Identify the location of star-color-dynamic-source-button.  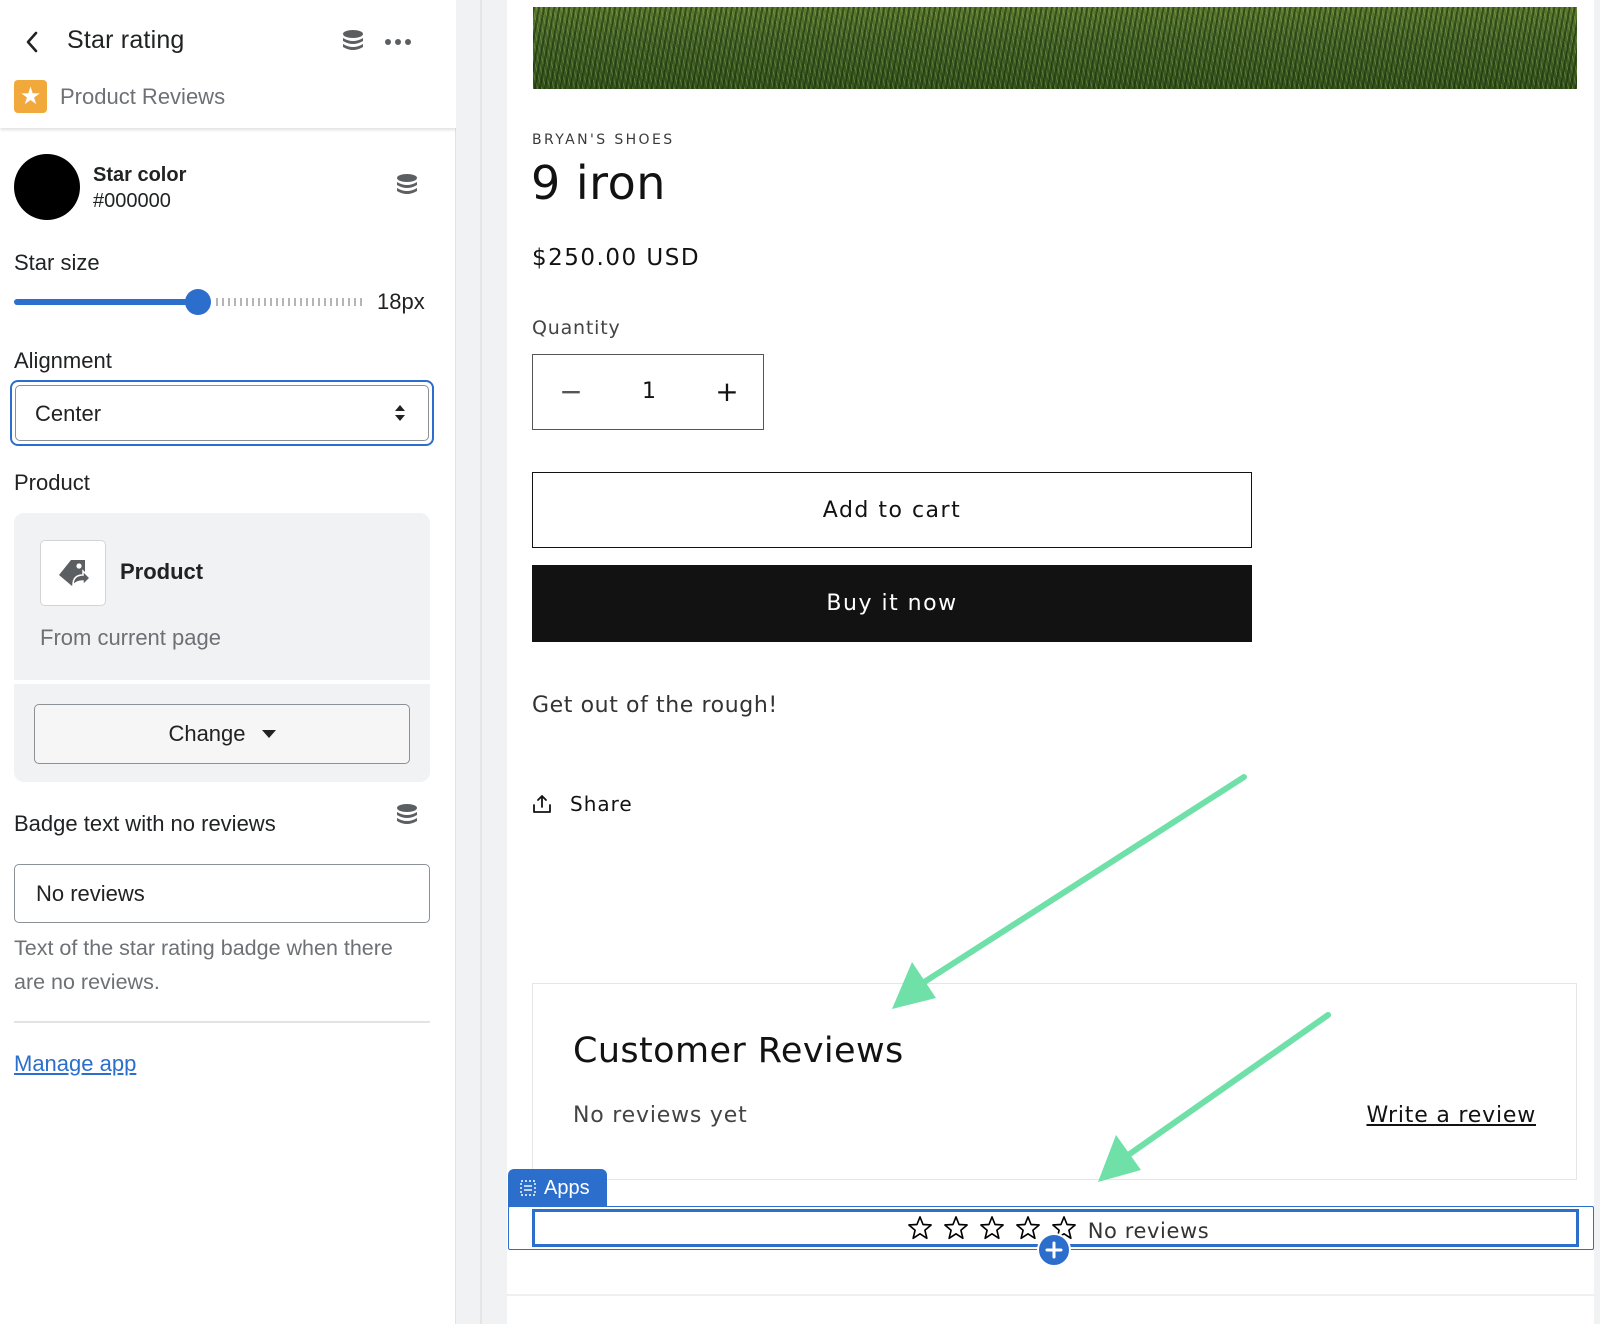
(407, 186).